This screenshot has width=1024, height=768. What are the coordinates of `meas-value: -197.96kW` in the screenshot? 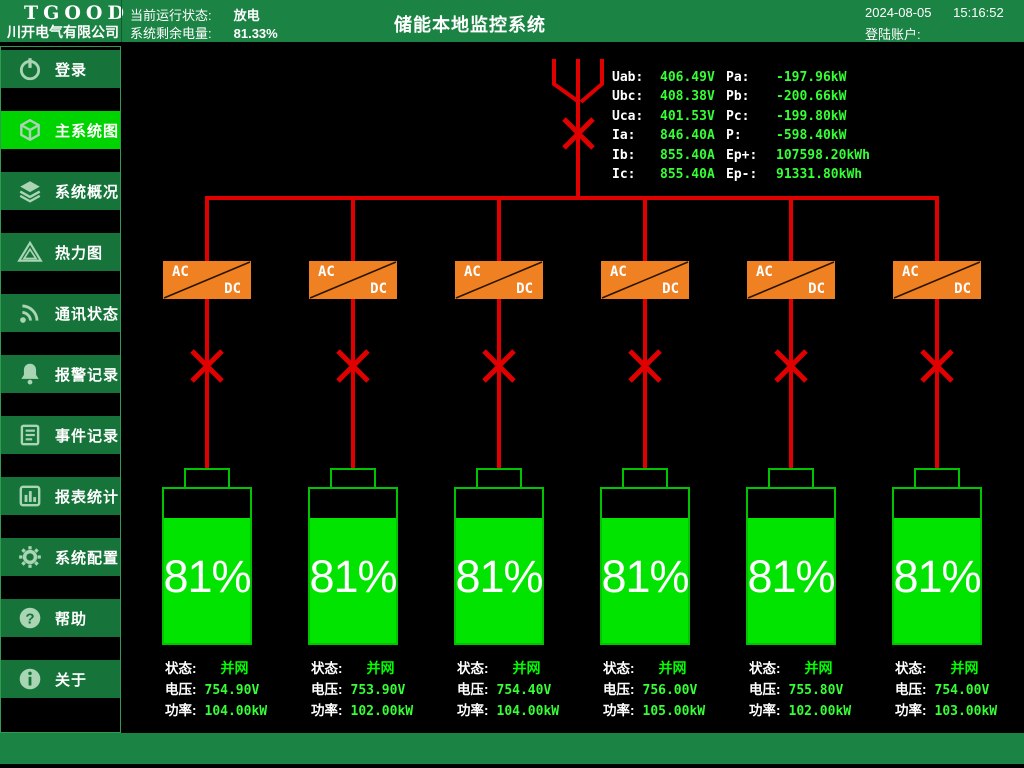 It's located at (811, 77).